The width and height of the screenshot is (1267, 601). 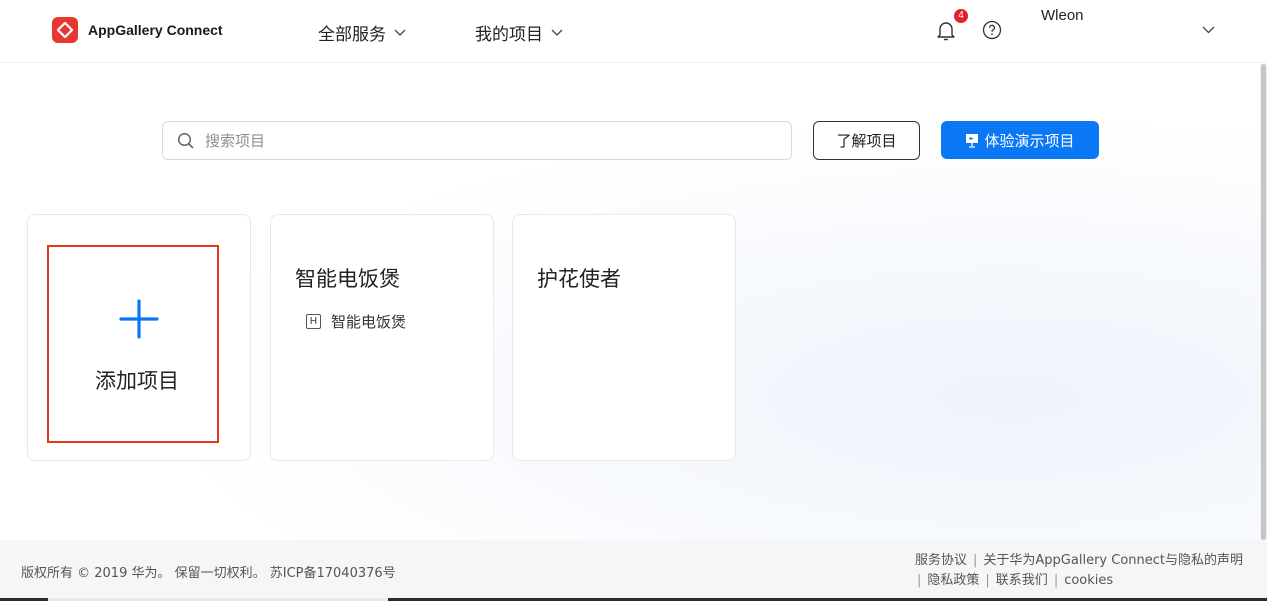 I want to click on nav-my-projects: 我的项目, so click(x=519, y=32).